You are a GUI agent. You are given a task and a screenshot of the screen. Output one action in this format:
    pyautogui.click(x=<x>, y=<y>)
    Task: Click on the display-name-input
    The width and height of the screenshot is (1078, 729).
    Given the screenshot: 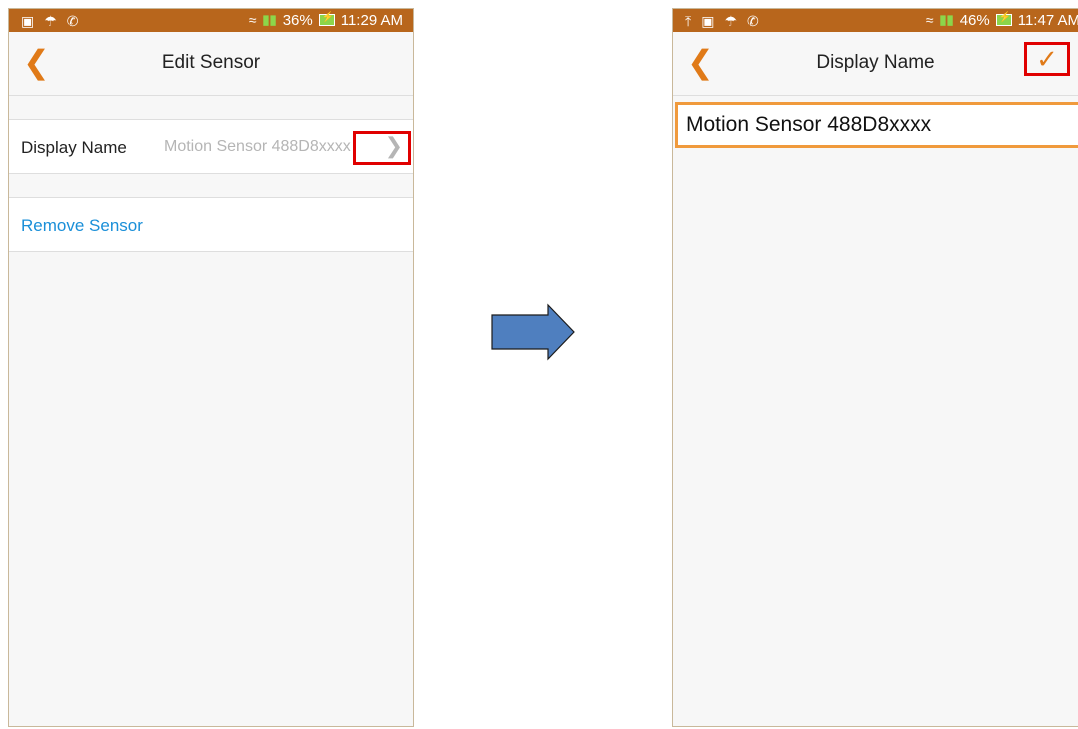 What is the action you would take?
    pyautogui.click(x=876, y=125)
    